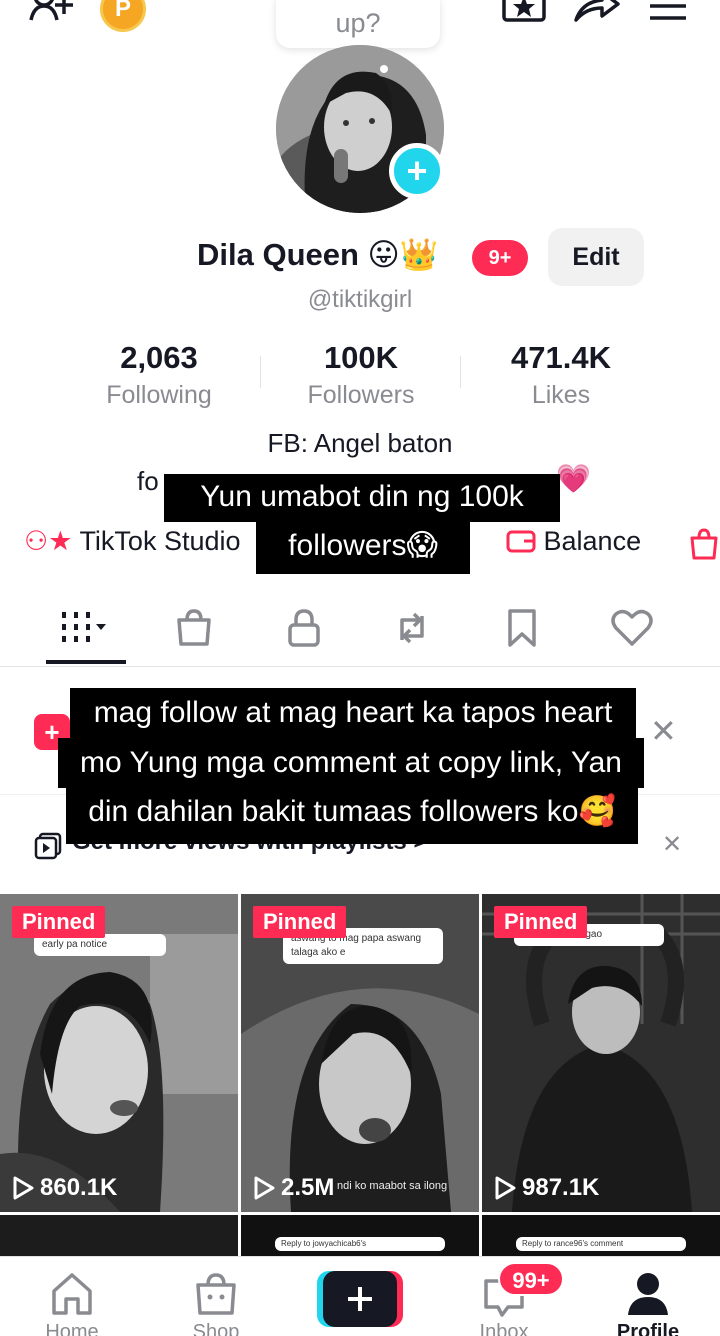 The height and width of the screenshot is (1336, 720). I want to click on video-tile: Reply to jowyachicab6's, so click(360, 1235).